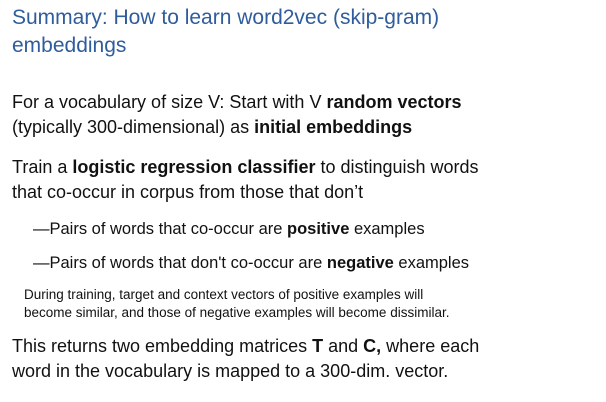 The image size is (606, 402). Describe the element at coordinates (430, 346) in the screenshot. I see `para3-text-3: where each` at that location.